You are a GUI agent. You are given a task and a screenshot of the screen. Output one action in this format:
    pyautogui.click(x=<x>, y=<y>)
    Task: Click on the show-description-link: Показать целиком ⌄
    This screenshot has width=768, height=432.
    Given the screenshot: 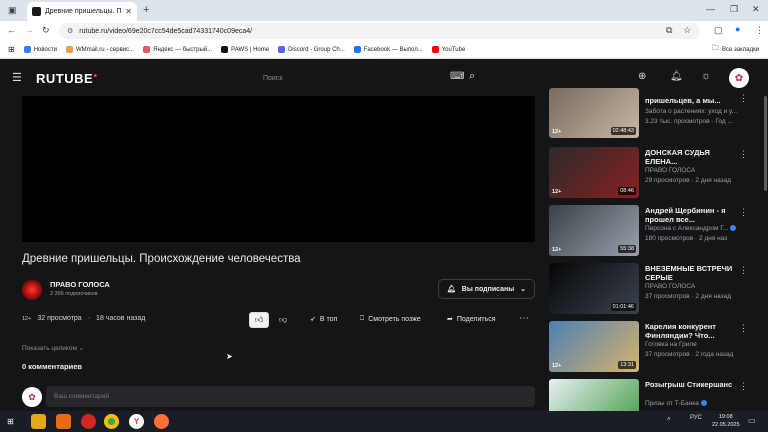 What is the action you would take?
    pyautogui.click(x=53, y=348)
    